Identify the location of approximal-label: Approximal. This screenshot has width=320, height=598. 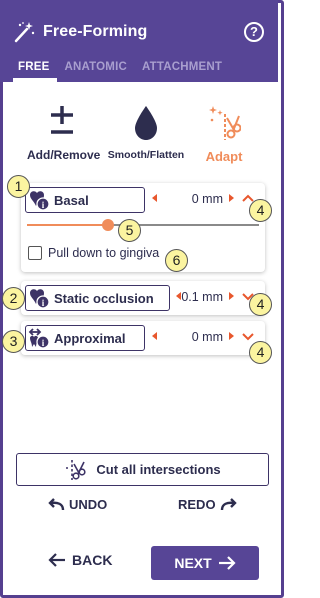
(90, 338).